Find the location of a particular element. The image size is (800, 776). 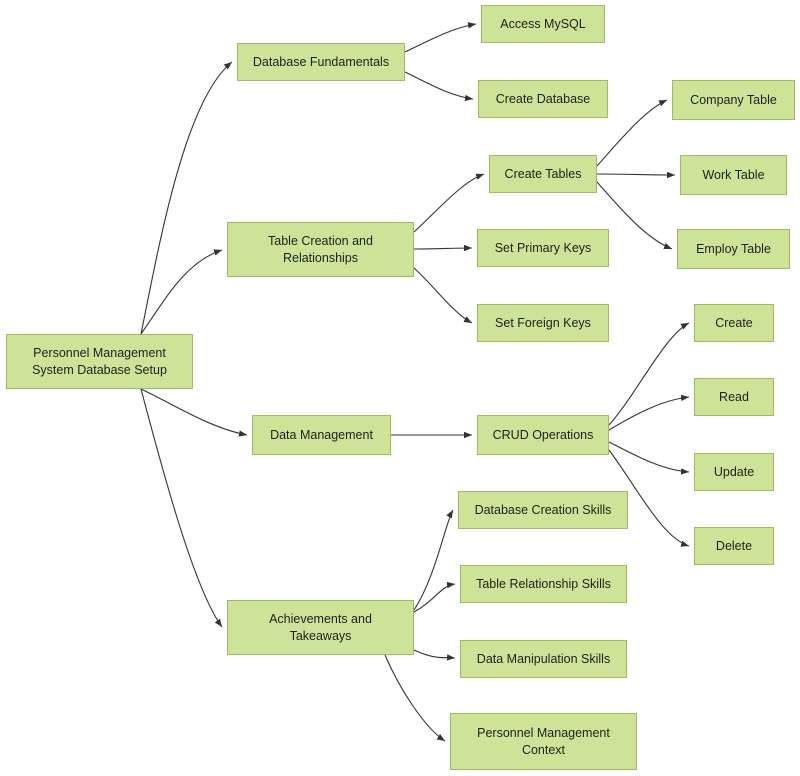

node-label: Set Foreign Keys is located at coordinates (543, 322).